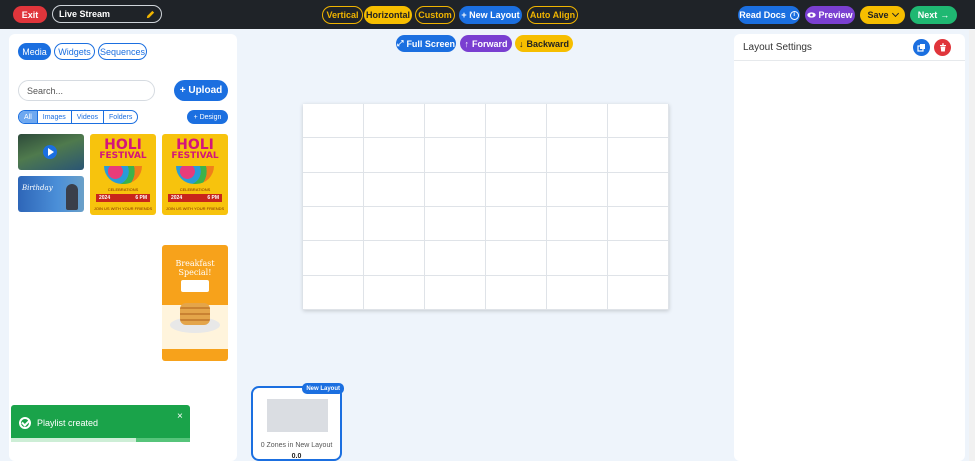 Image resolution: width=975 pixels, height=461 pixels. I want to click on close-icon: ×, so click(180, 416).